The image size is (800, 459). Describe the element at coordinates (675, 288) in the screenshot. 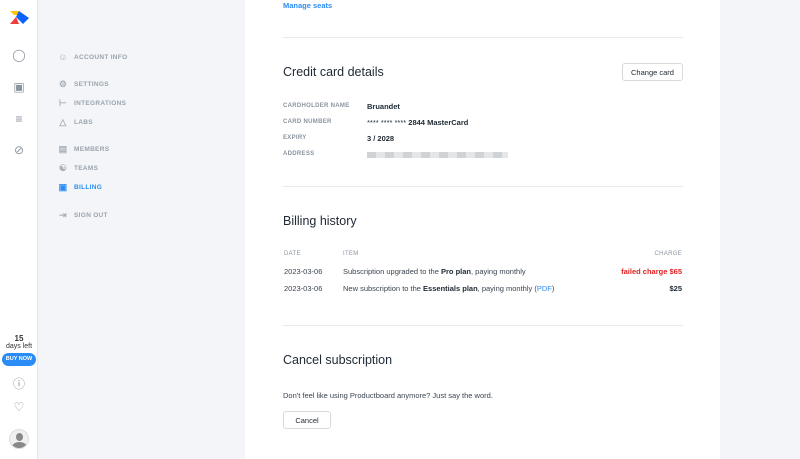

I see `row-charge: $25` at that location.